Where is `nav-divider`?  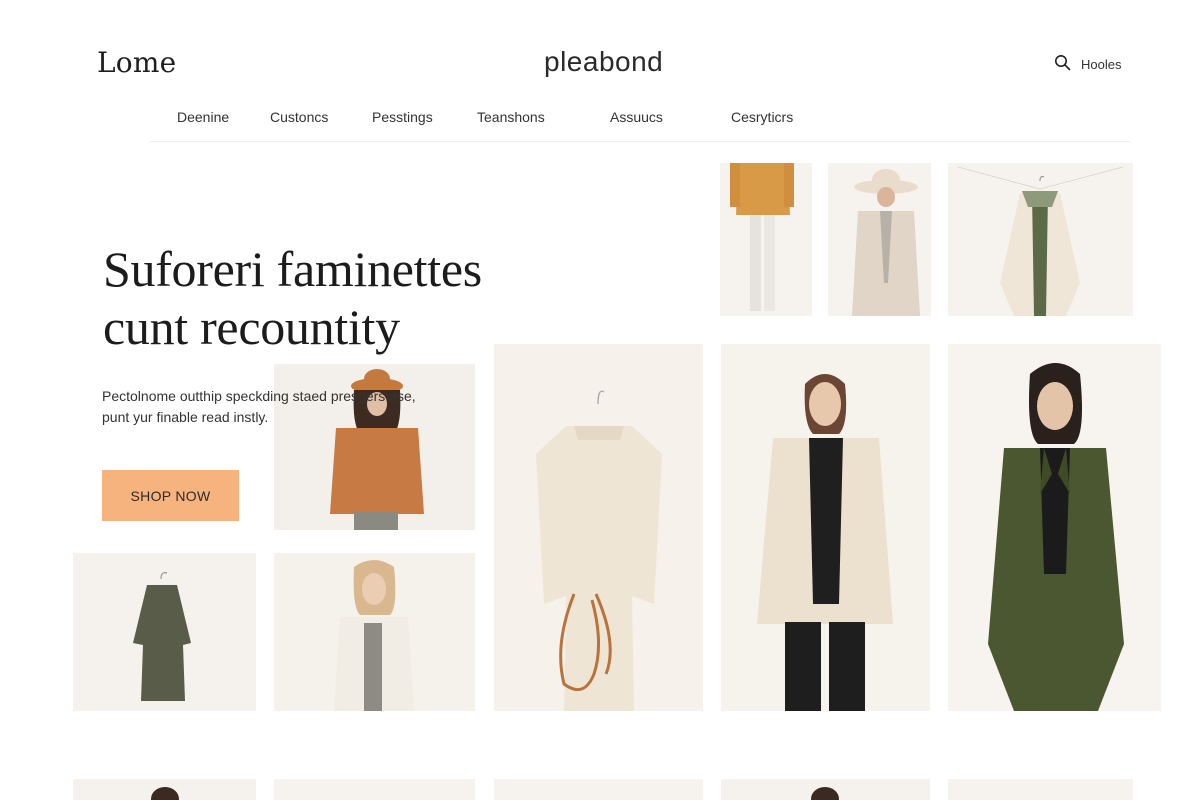 nav-divider is located at coordinates (640, 141).